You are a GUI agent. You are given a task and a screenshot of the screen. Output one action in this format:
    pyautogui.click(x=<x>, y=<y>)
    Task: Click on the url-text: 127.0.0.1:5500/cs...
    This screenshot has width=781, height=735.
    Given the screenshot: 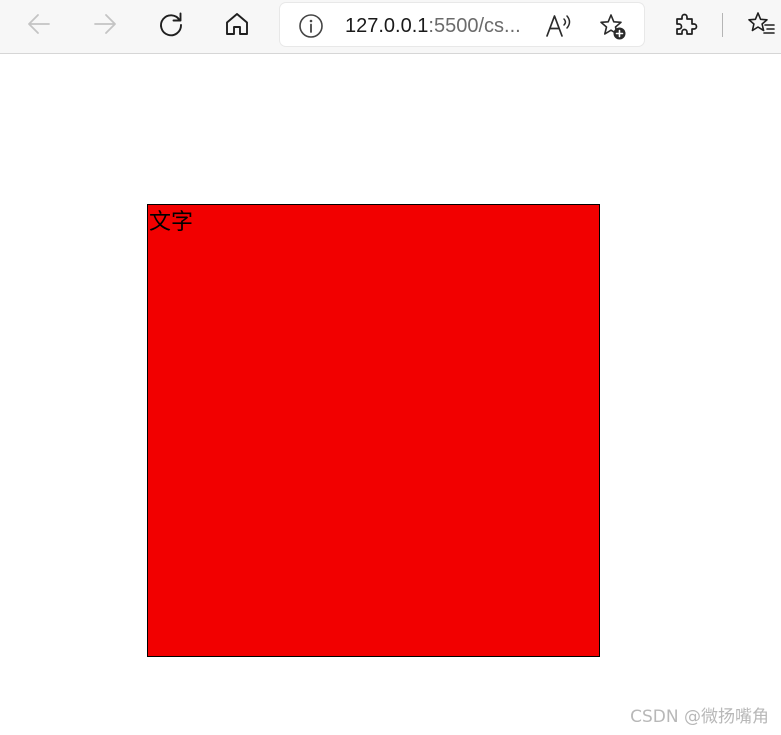 What is the action you would take?
    pyautogui.click(x=433, y=26)
    